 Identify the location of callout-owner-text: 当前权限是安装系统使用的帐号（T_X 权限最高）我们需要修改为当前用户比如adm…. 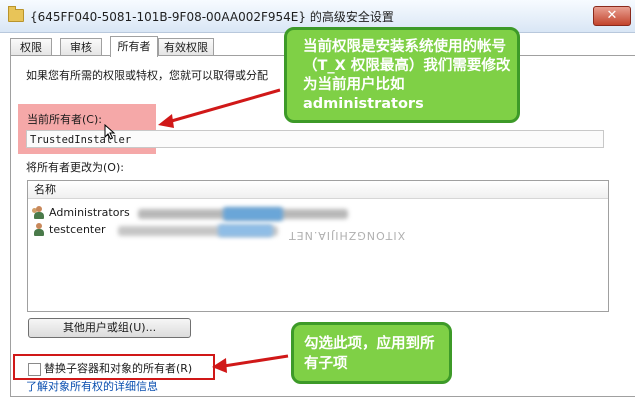
(407, 75).